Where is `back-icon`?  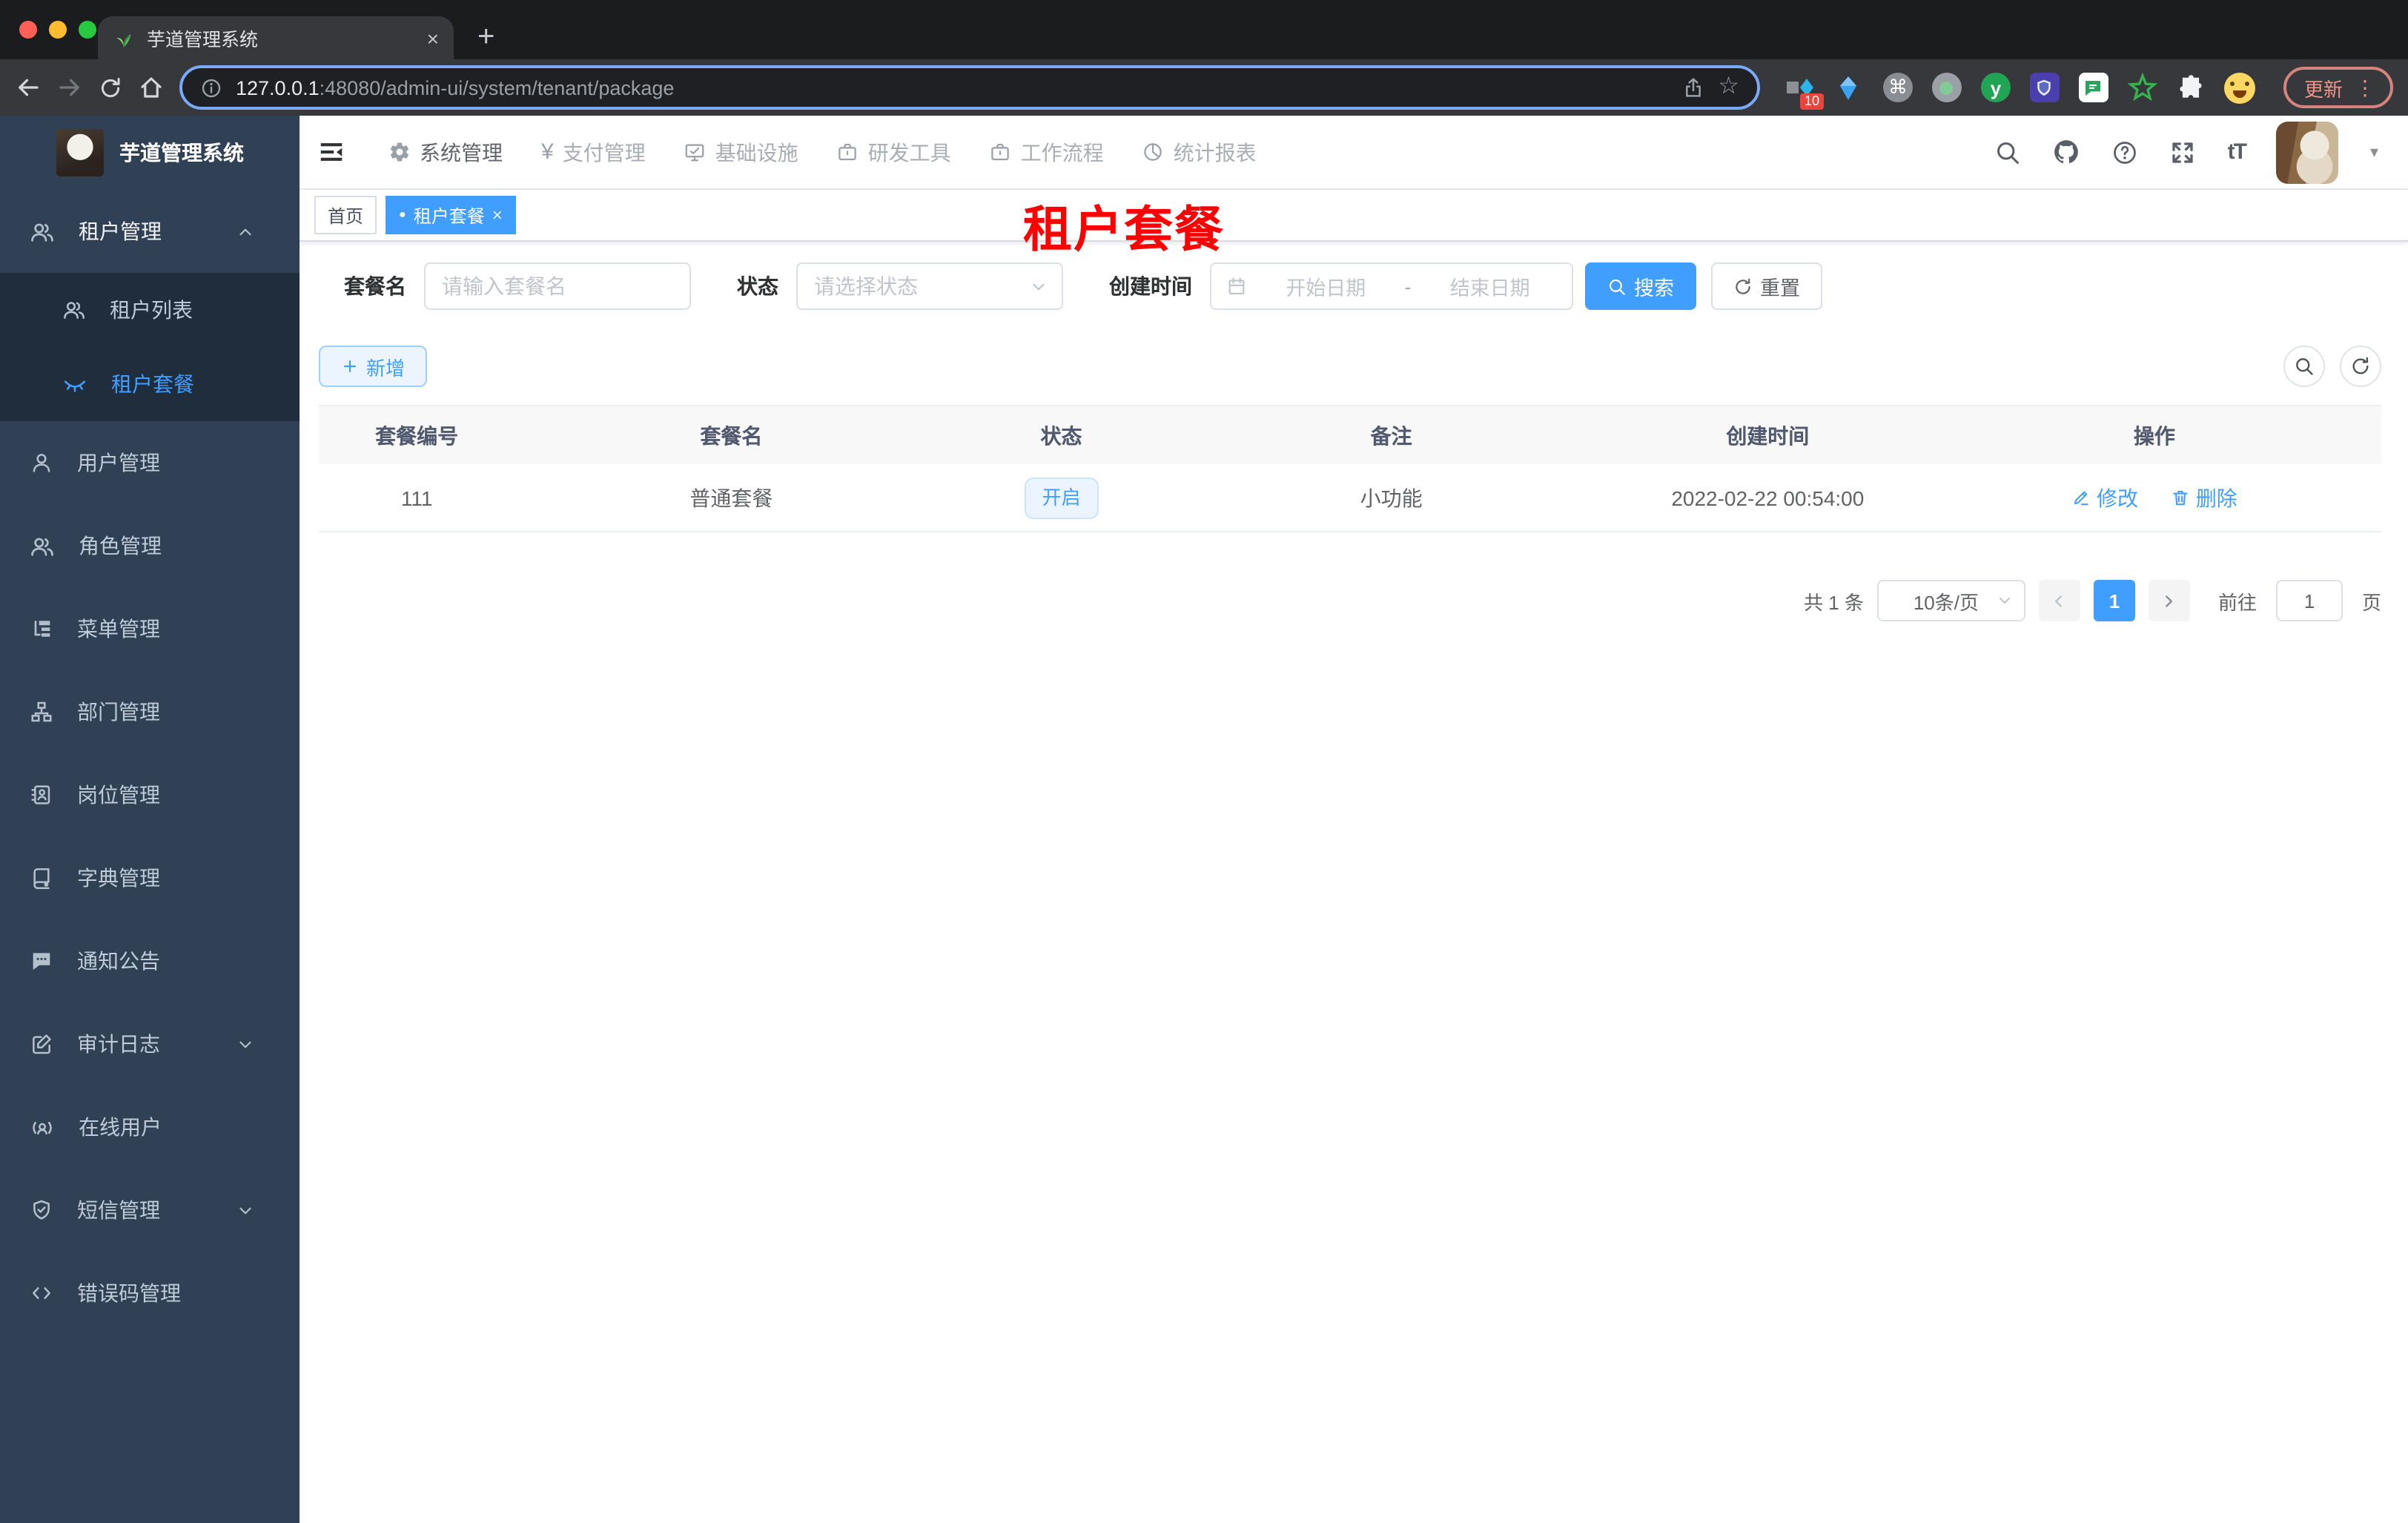
back-icon is located at coordinates (28, 88).